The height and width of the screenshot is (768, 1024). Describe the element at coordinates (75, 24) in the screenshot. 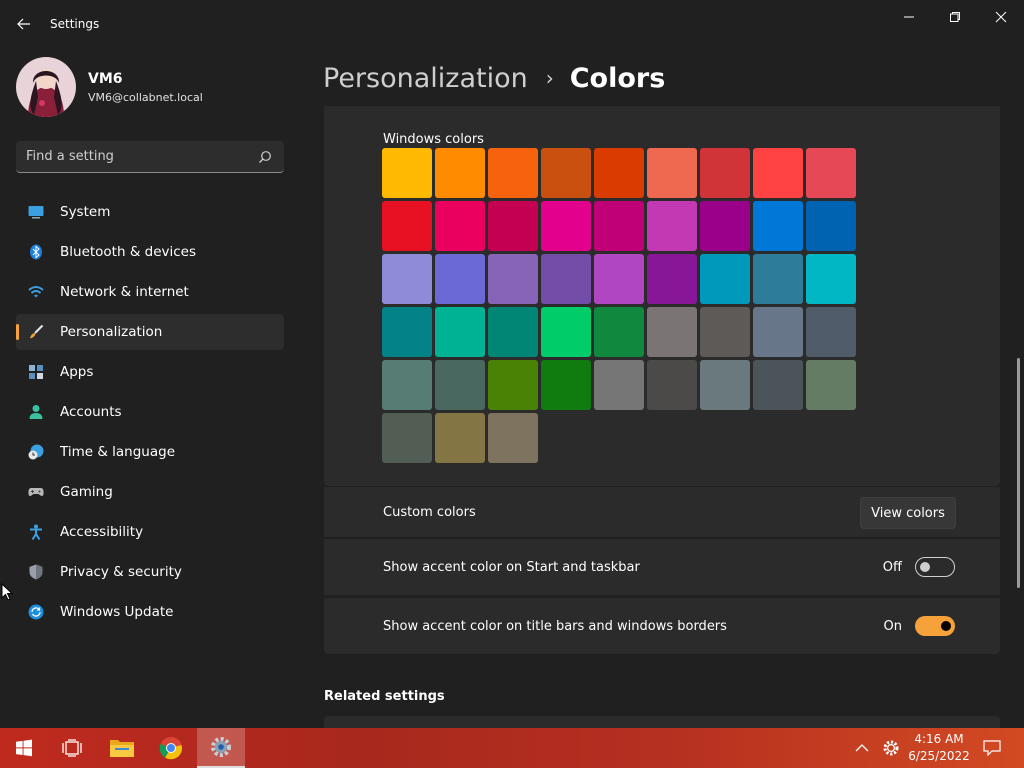

I see `app-title: Settings` at that location.